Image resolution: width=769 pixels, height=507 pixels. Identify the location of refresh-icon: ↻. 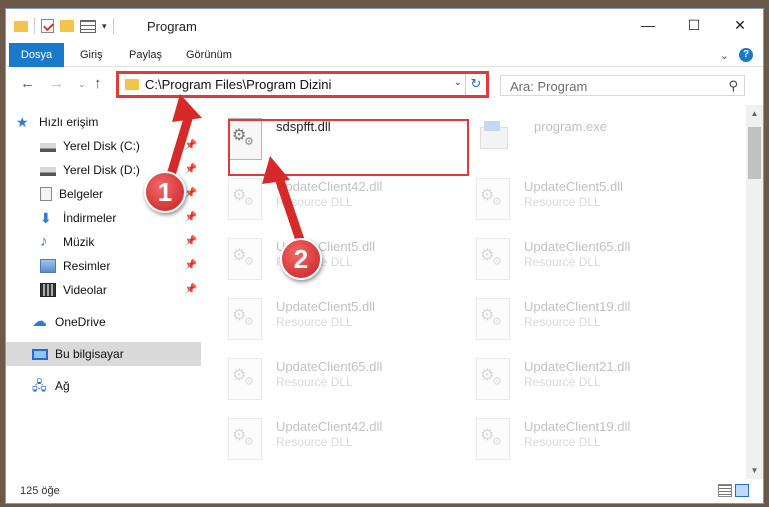
(475, 84).